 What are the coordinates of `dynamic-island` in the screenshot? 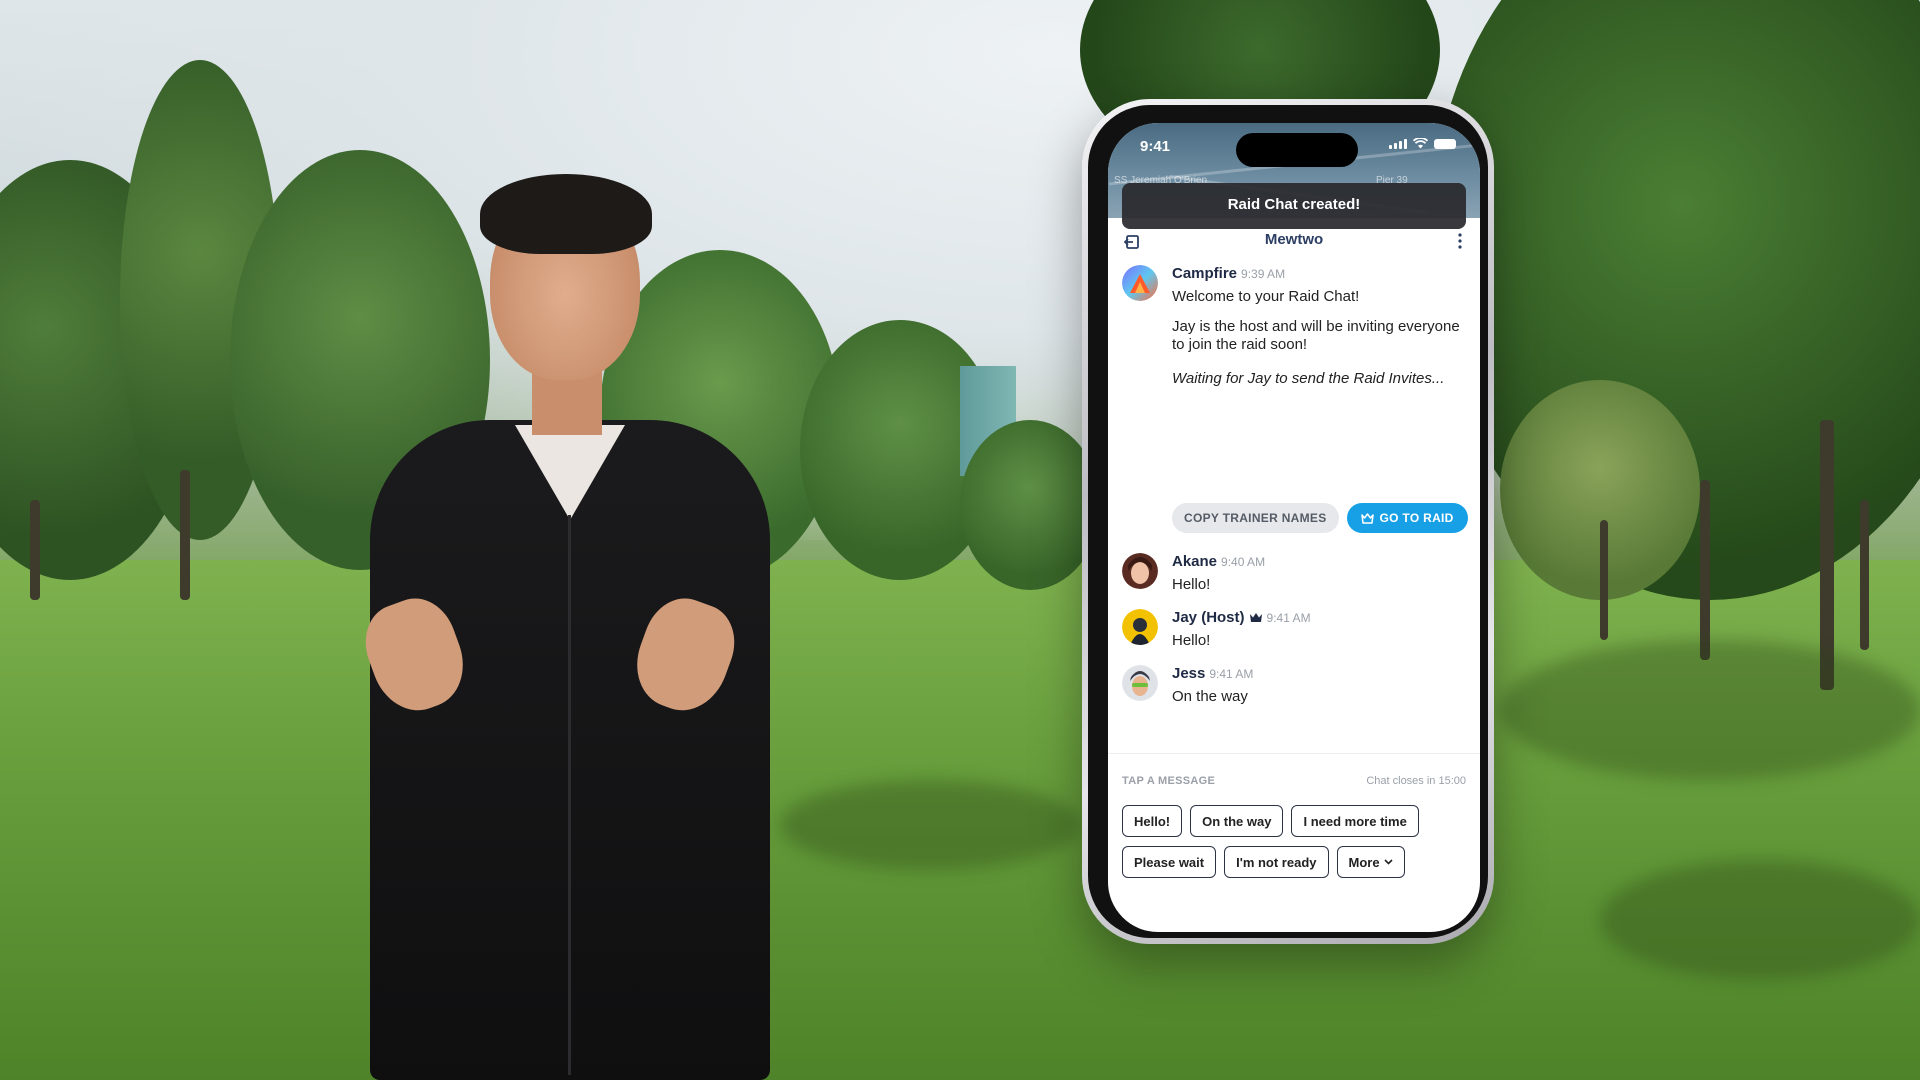 It's located at (1297, 150).